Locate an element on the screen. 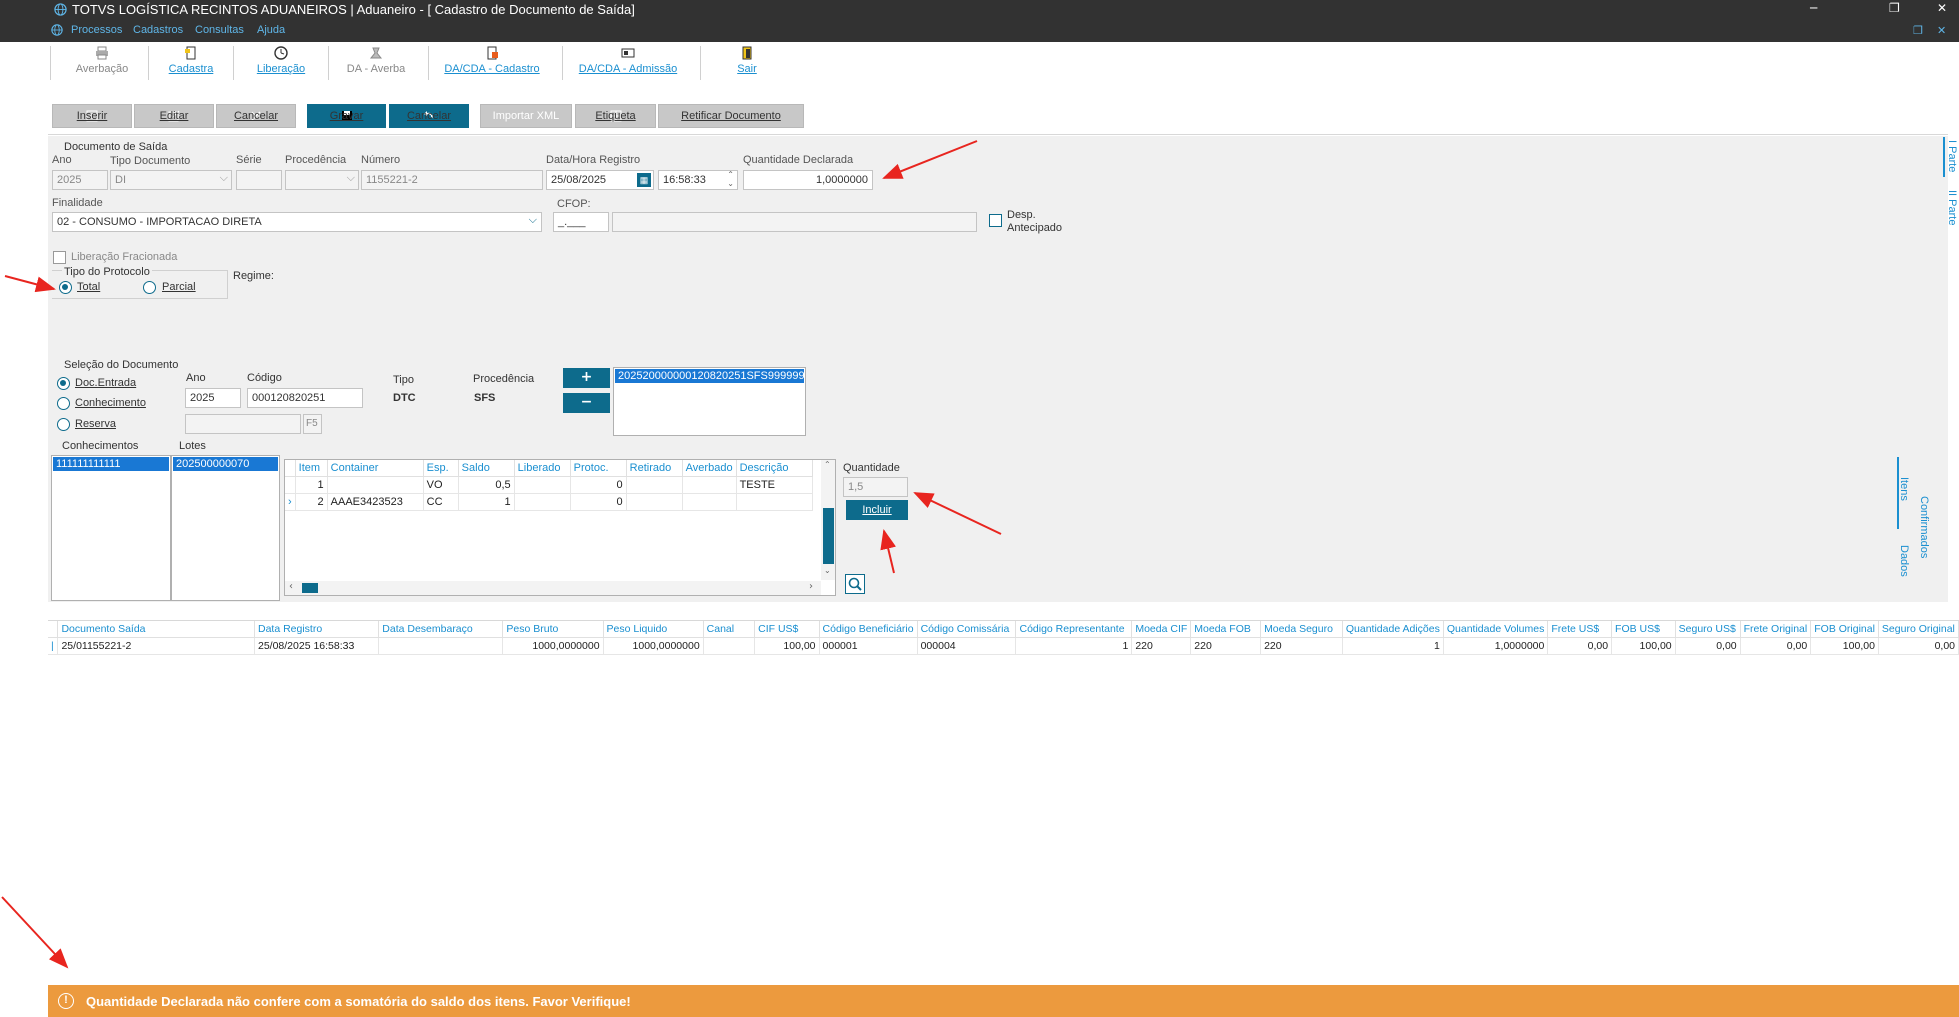 This screenshot has height=1017, width=1959. quantidade-declarada-field: 1,0000000 is located at coordinates (808, 180).